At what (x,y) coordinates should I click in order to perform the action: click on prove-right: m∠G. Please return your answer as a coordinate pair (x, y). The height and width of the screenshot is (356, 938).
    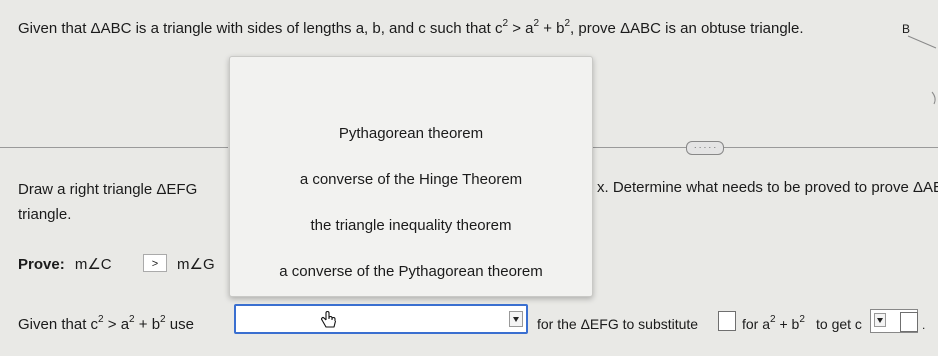
    Looking at the image, I should click on (196, 264).